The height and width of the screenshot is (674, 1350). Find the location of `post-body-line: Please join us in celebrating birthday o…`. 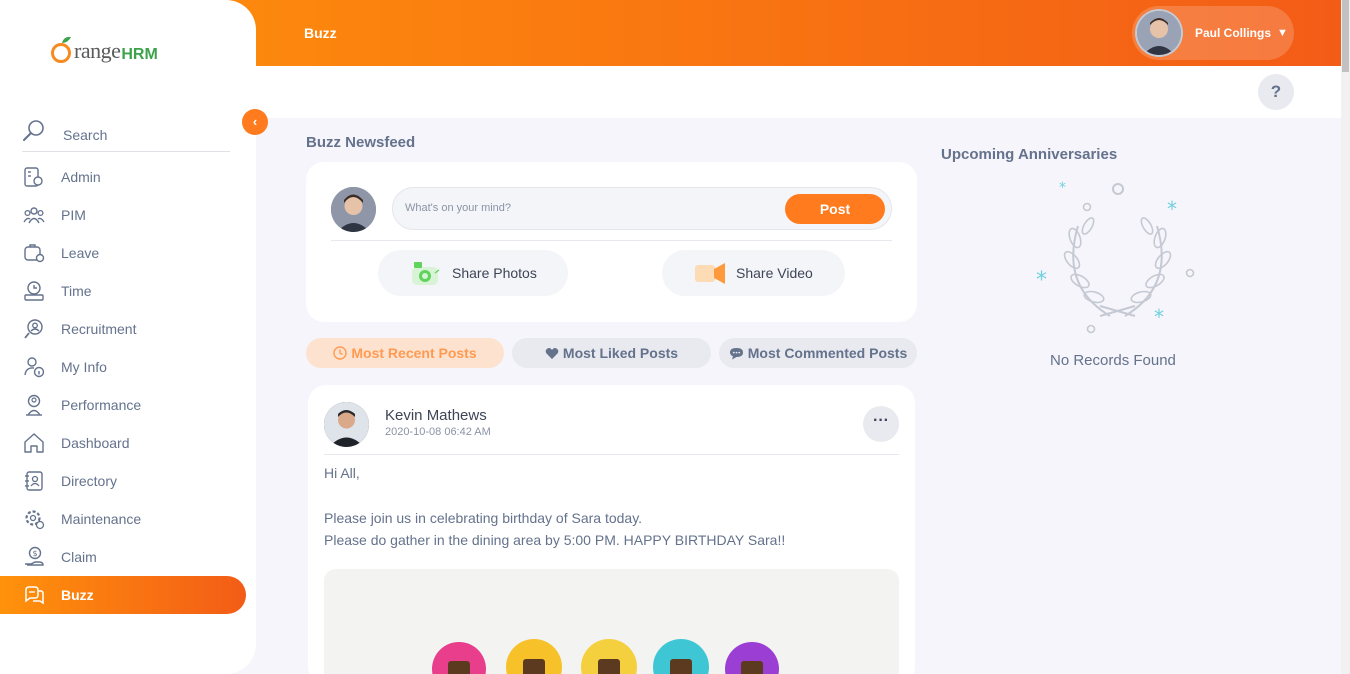

post-body-line: Please join us in celebrating birthday o… is located at coordinates (483, 518).